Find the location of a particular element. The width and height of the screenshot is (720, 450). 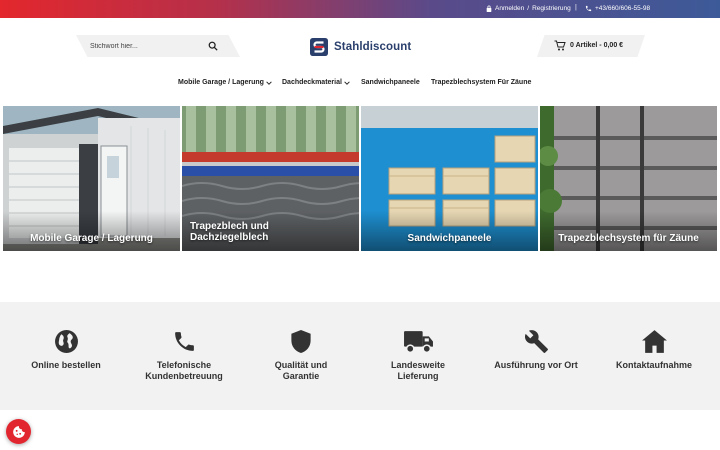

category-tile-sandwichpaneele: Sandwichpaneele is located at coordinates (449, 178).